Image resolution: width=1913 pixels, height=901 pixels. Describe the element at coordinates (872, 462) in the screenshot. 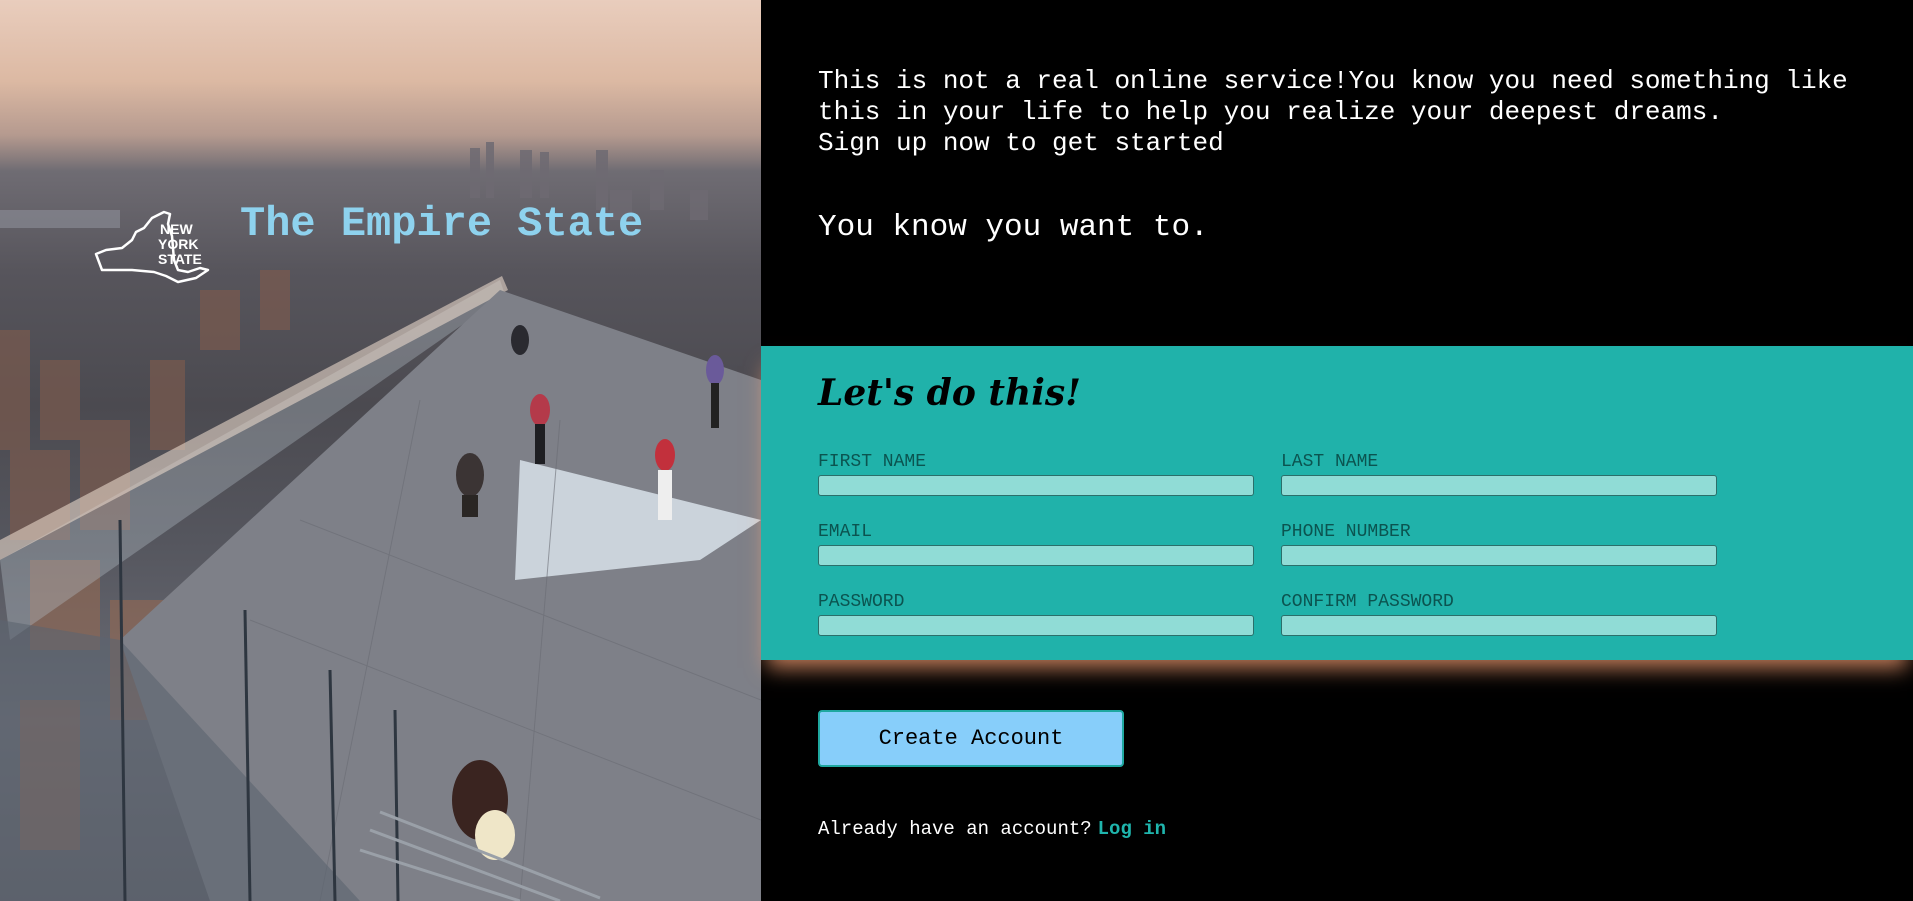

I see `first-name-label: FIRST NAME` at that location.